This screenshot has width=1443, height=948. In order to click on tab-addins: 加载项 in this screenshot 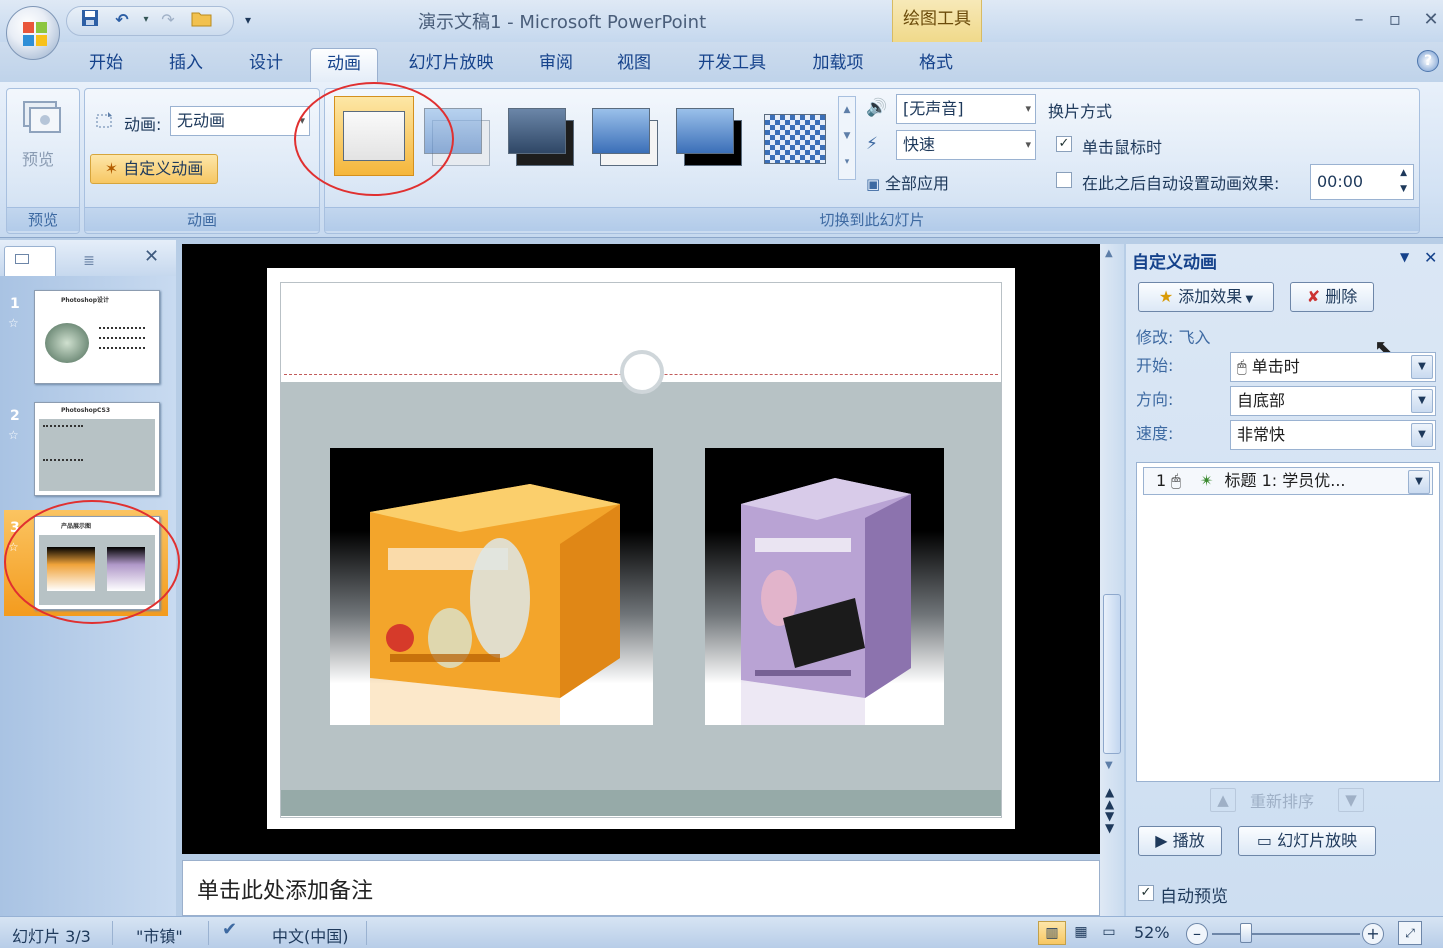, I will do `click(838, 65)`.